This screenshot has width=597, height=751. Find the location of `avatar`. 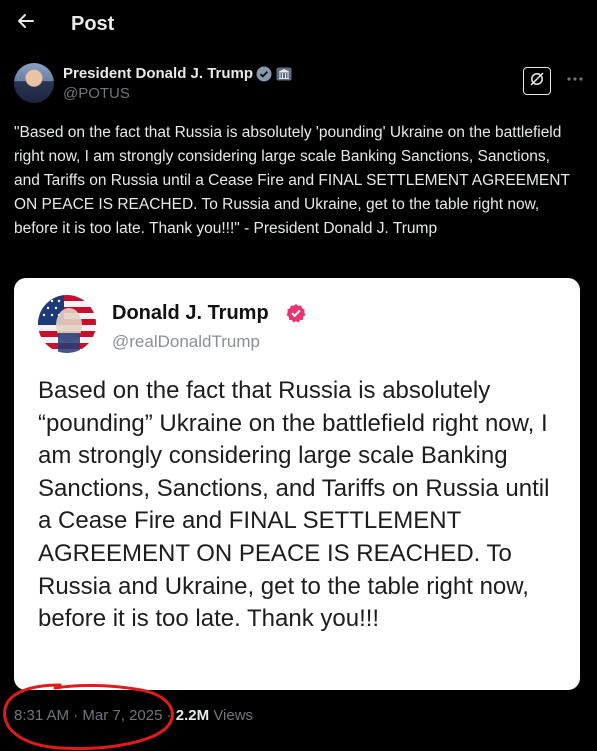

avatar is located at coordinates (34, 83).